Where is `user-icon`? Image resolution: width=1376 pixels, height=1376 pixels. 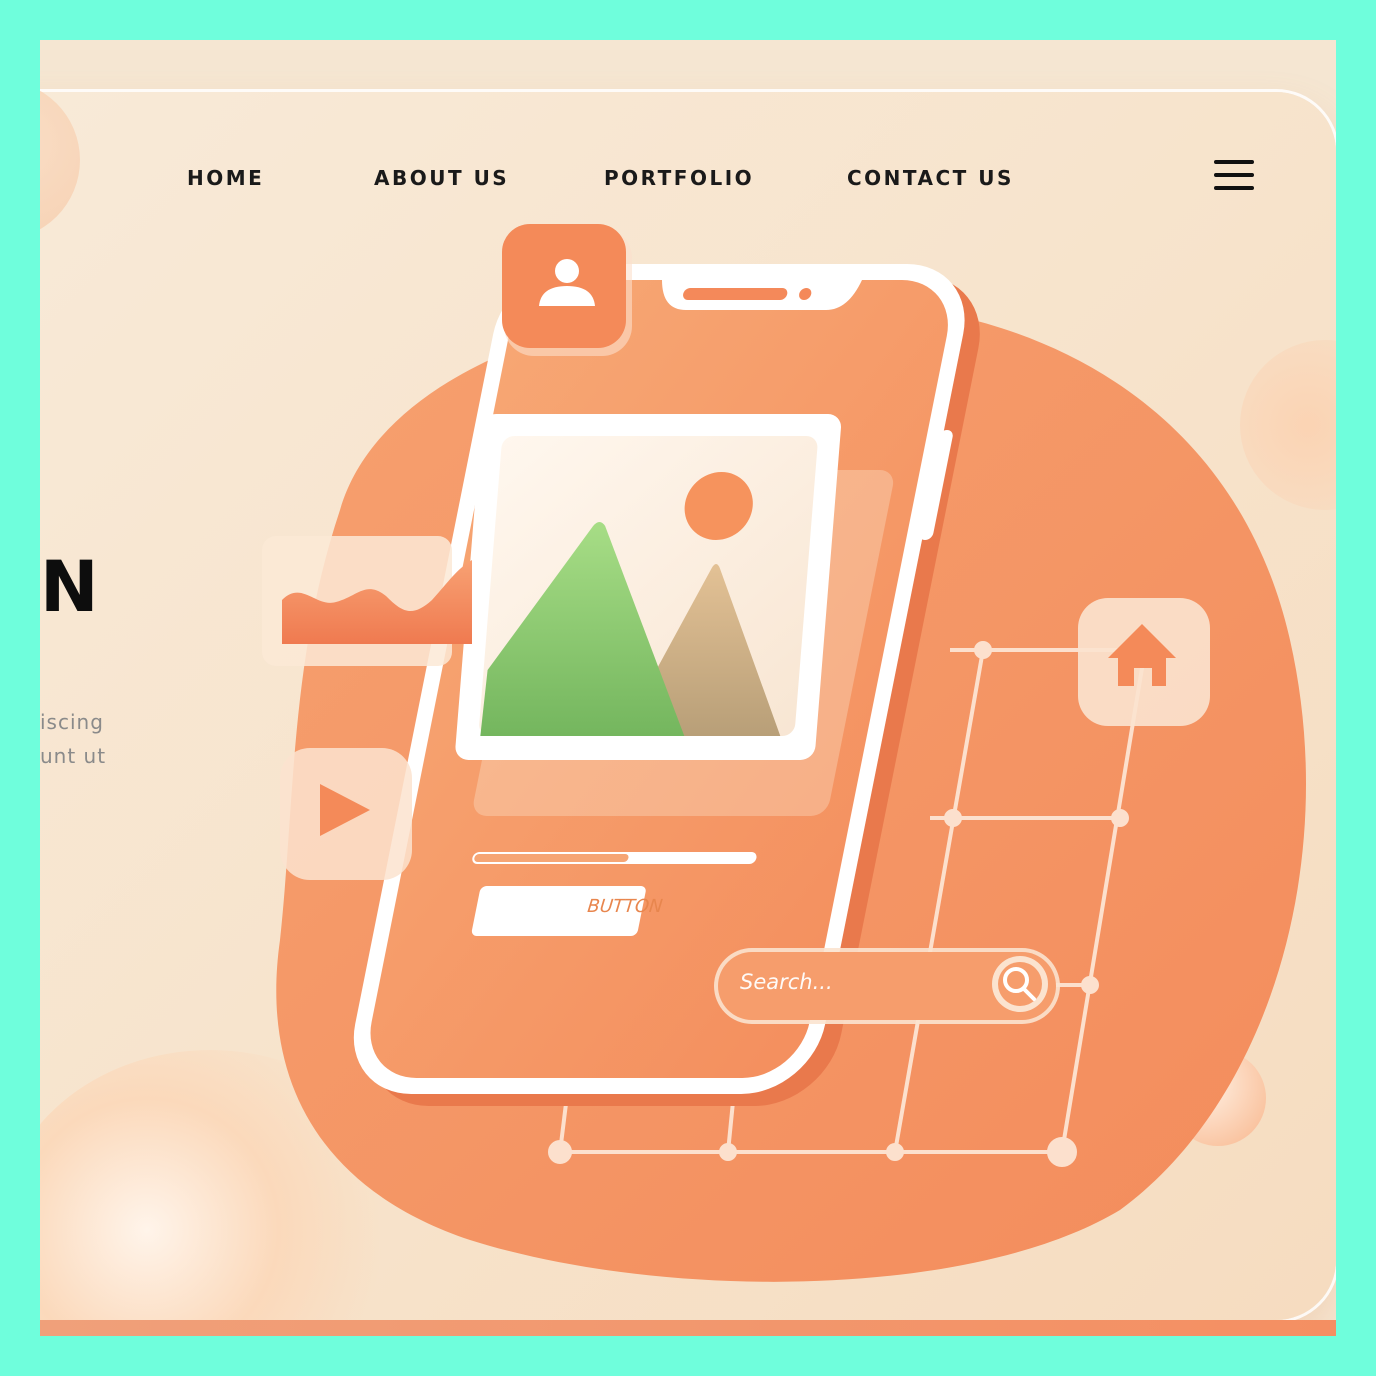
user-icon is located at coordinates (567, 290).